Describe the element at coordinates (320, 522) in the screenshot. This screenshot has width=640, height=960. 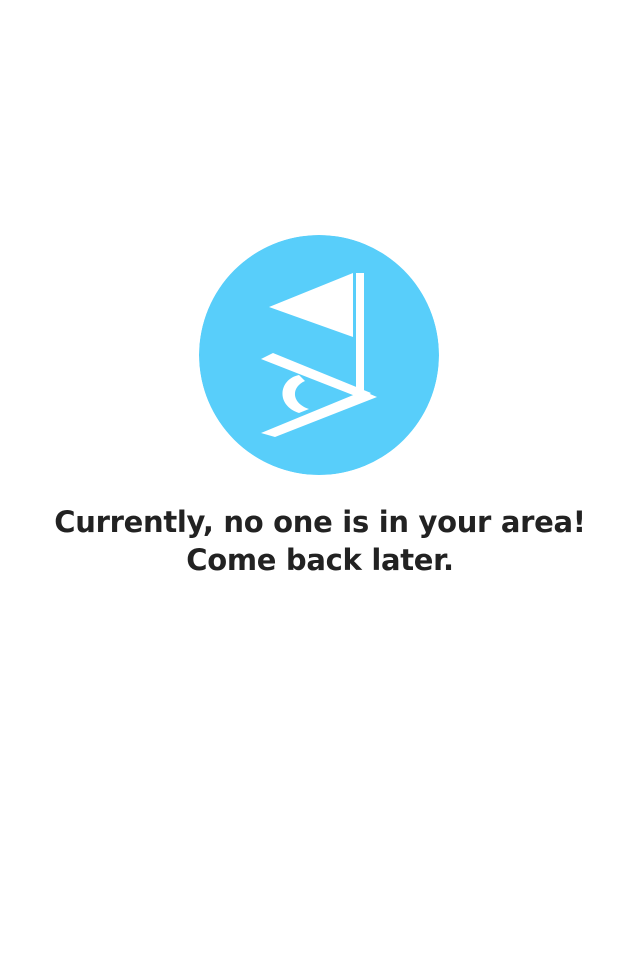
I see `empty-state-message-line-1: Currently, no one is in your area!` at that location.